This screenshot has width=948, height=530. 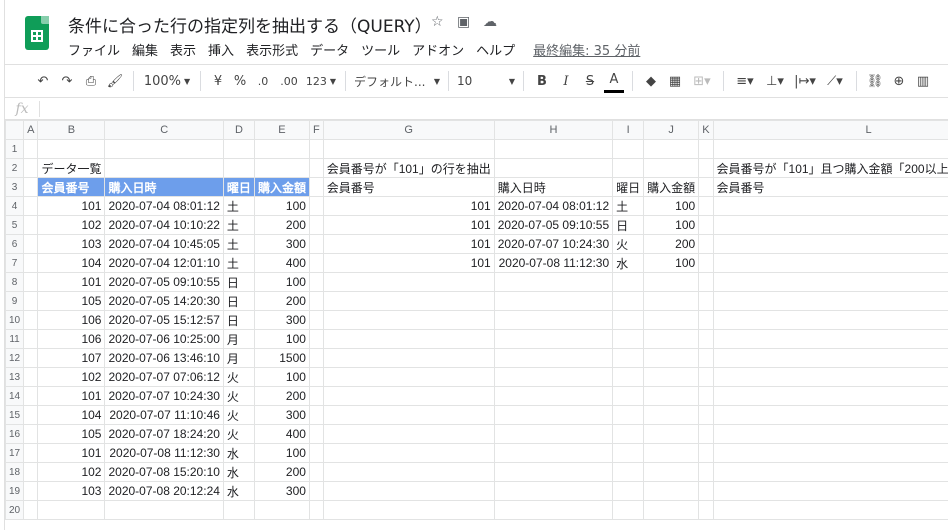 I want to click on column-header-b: B, so click(x=71, y=130).